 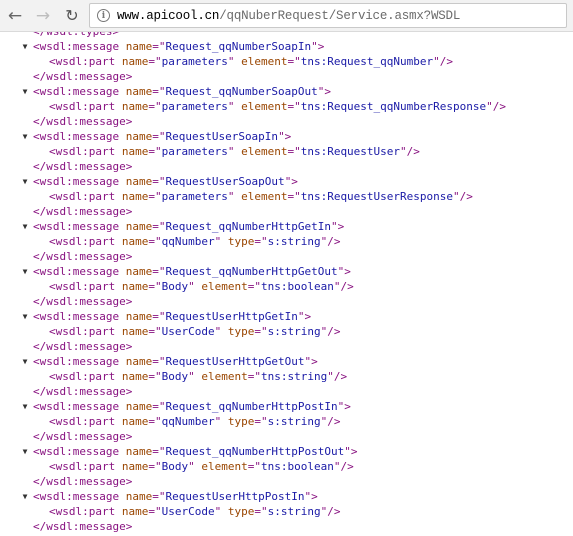 I want to click on message-name: Request_qqNumberSoapOut, so click(x=241, y=91).